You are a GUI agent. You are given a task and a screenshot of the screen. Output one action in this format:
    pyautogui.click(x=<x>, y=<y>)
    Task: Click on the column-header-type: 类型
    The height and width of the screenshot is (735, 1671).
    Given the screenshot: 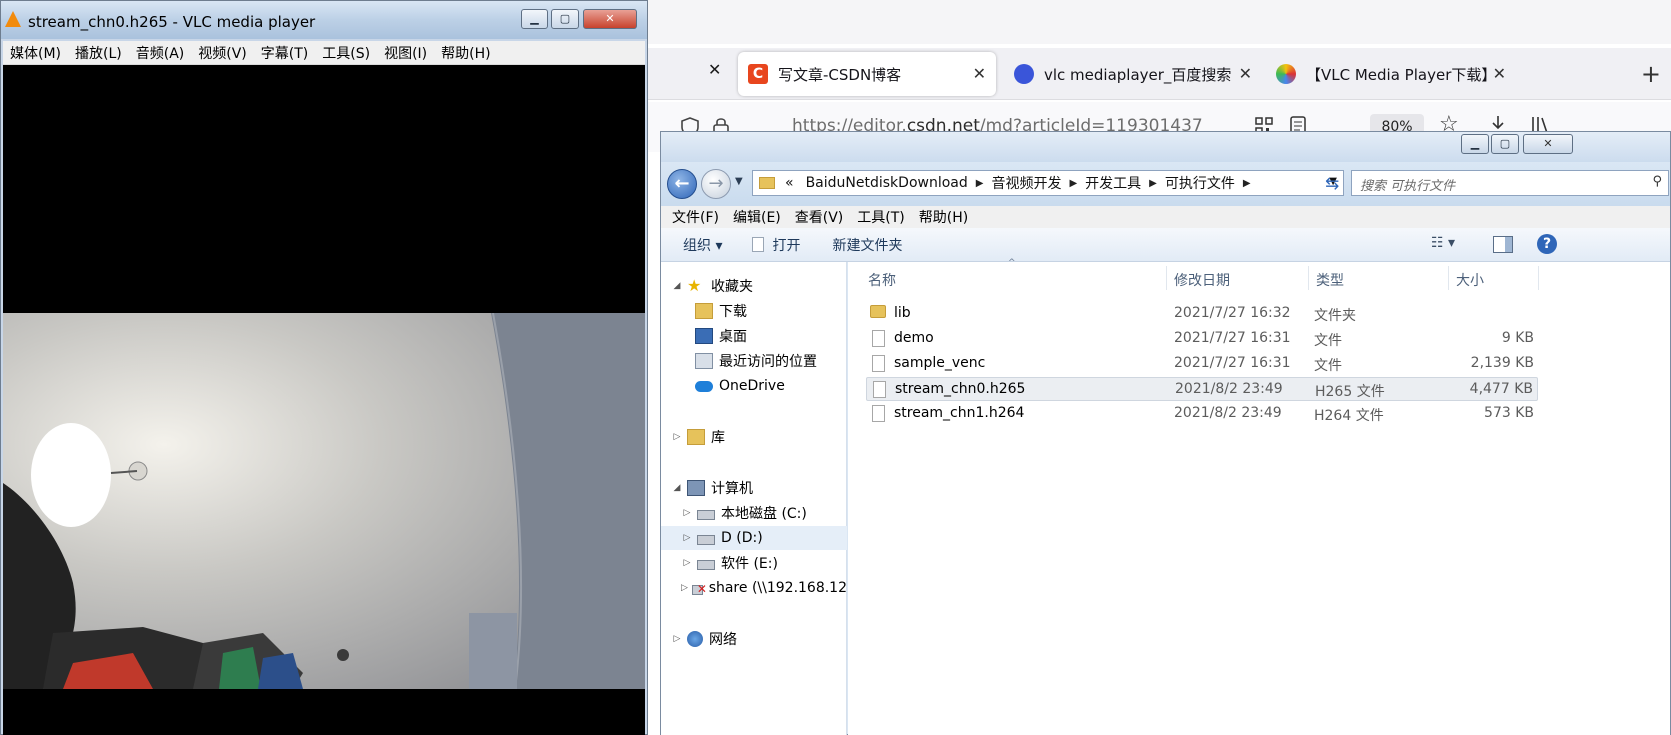 What is the action you would take?
    pyautogui.click(x=1330, y=280)
    